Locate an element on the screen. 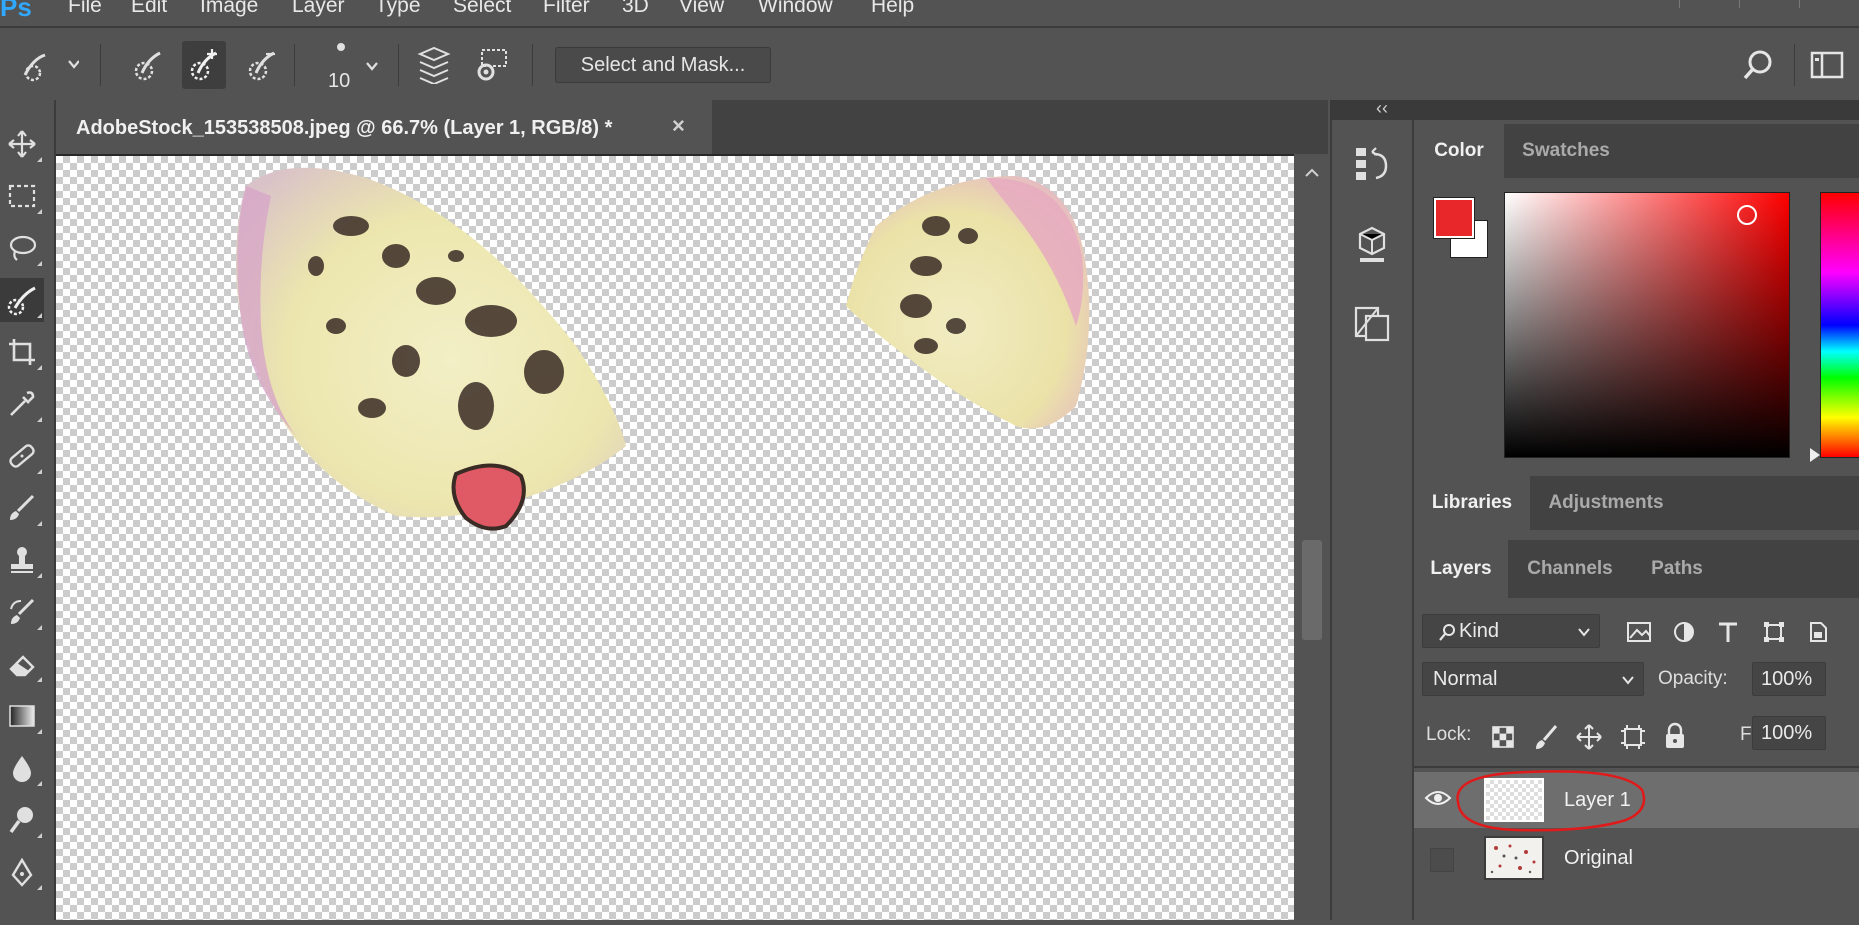 The height and width of the screenshot is (925, 1859). eyedropper-tool is located at coordinates (22, 404).